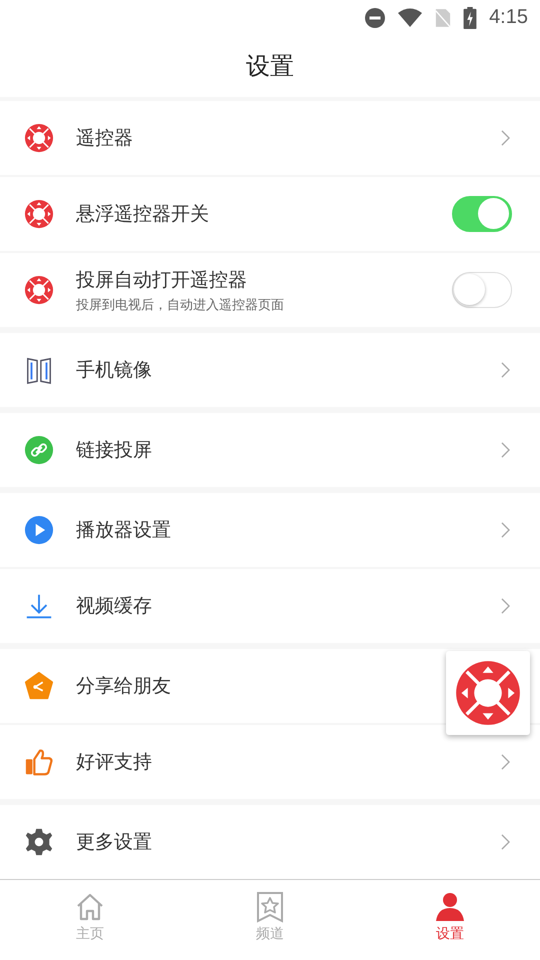  What do you see at coordinates (39, 530) in the screenshot?
I see `play-icon` at bounding box center [39, 530].